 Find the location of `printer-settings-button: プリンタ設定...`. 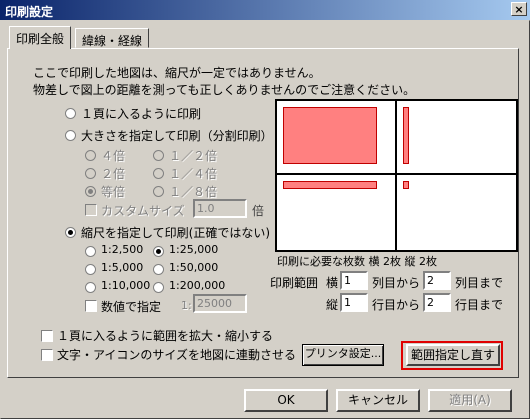

printer-settings-button: プリンタ設定... is located at coordinates (343, 355).